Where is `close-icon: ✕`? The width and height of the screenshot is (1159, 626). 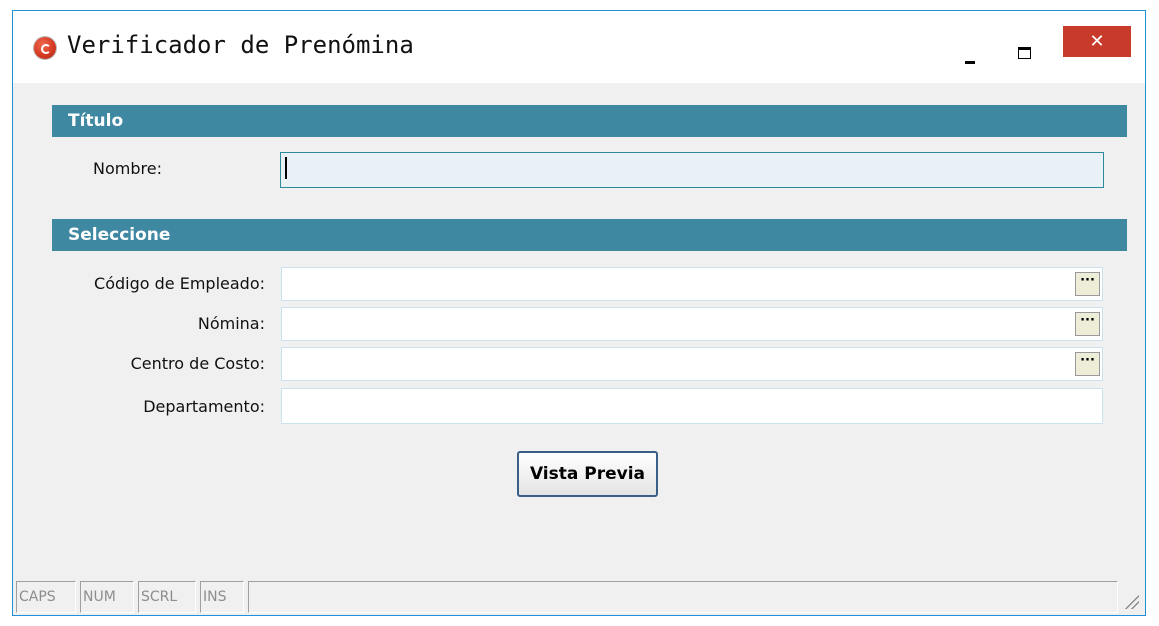
close-icon: ✕ is located at coordinates (1097, 41).